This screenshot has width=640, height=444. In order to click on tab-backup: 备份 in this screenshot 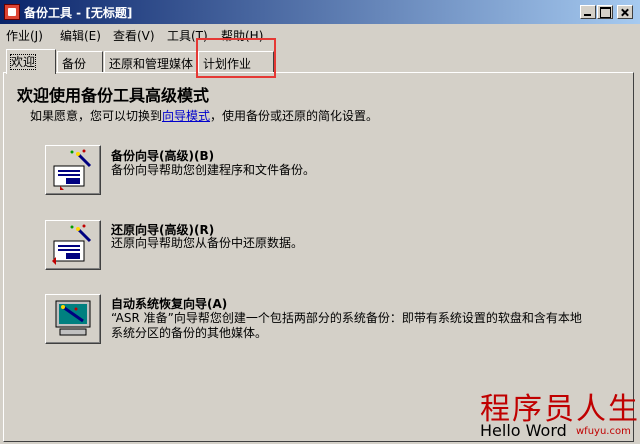, I will do `click(80, 61)`.